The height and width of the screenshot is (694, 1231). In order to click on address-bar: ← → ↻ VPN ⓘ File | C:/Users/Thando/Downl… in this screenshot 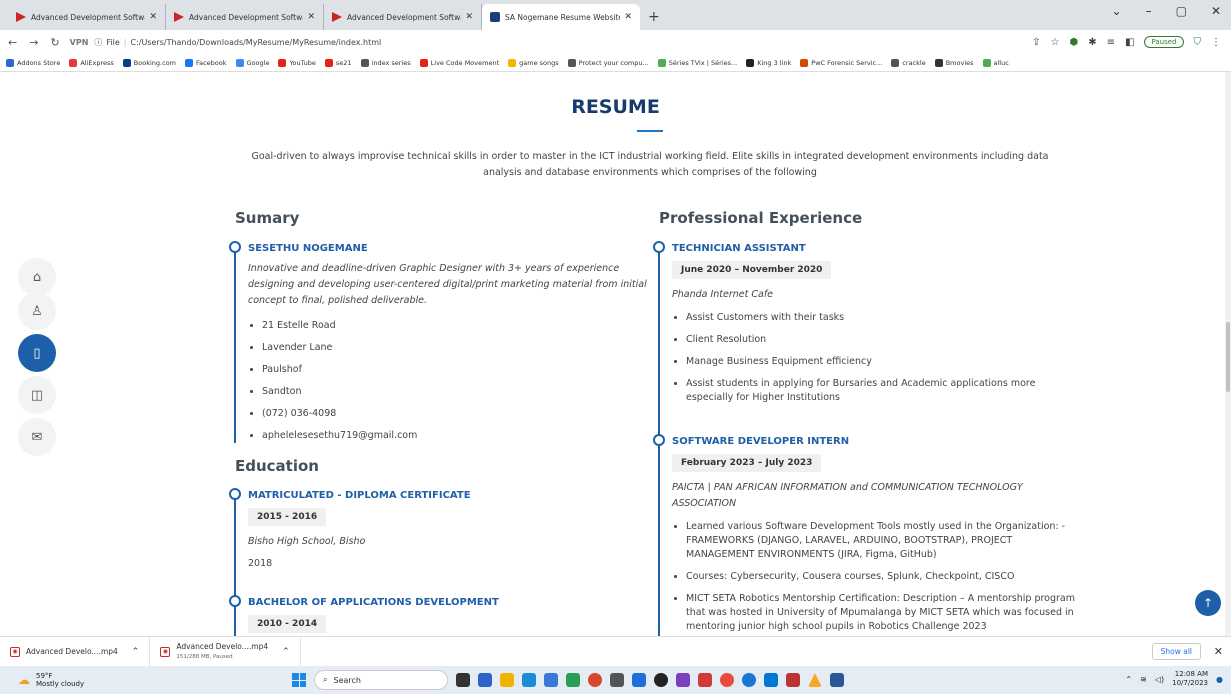, I will do `click(615, 42)`.